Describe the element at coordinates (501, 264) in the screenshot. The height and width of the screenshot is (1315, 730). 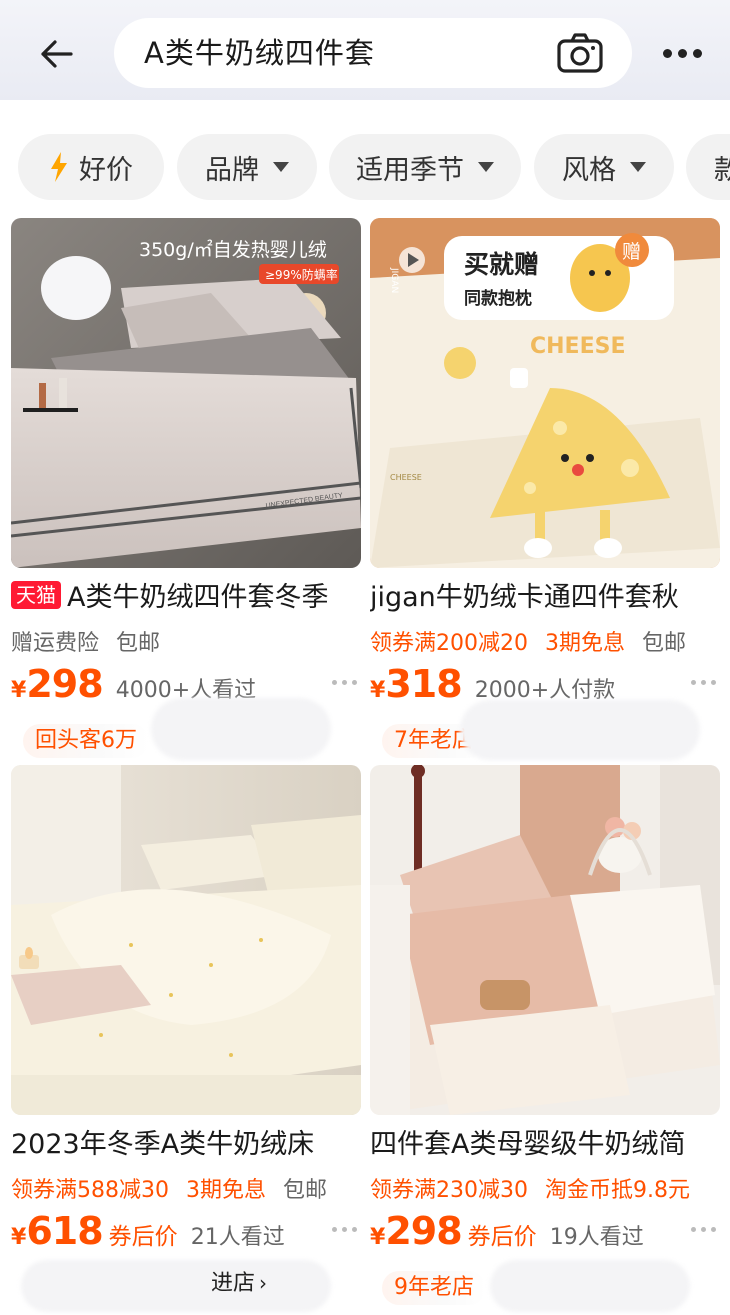
I see `gift-headline: 买就赠` at that location.